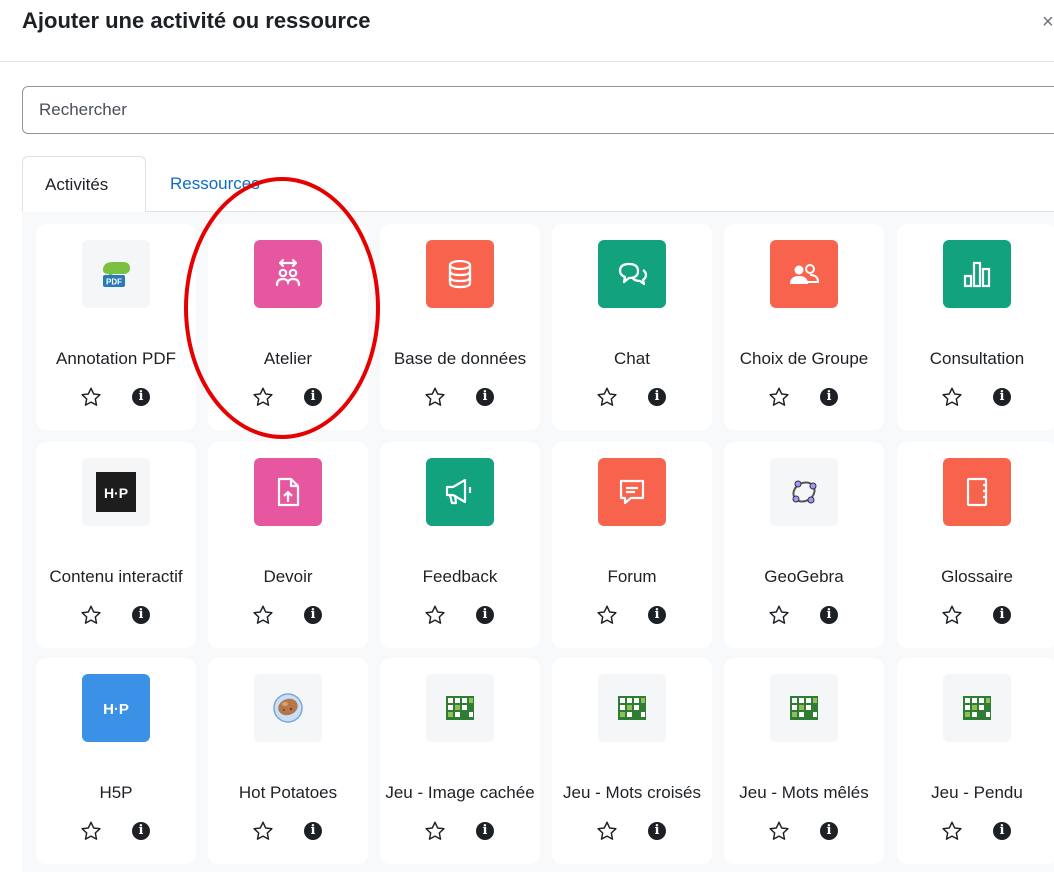  Describe the element at coordinates (116, 562) in the screenshot. I see `activity-label: Contenu interactif` at that location.